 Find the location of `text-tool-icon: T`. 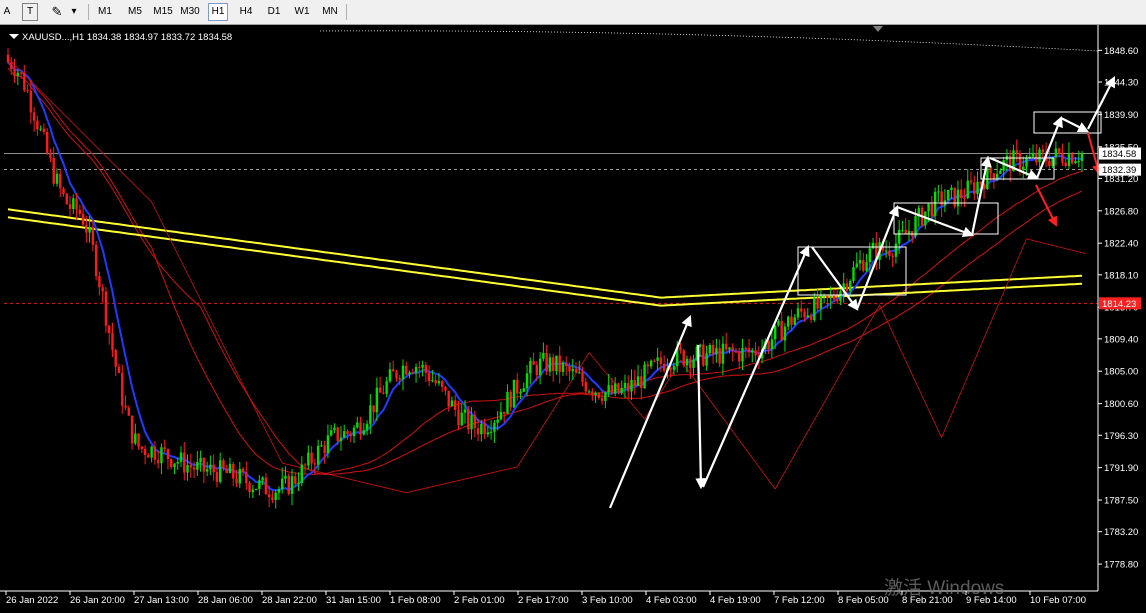

text-tool-icon: T is located at coordinates (30, 12).